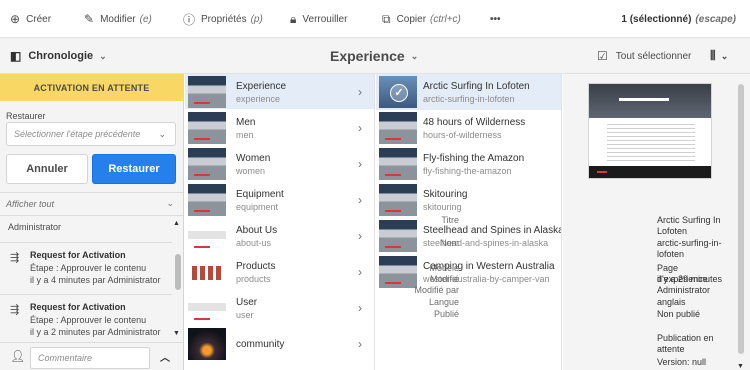 The height and width of the screenshot is (370, 750). I want to click on timeline-scrollbar: ▲ ▼, so click(177, 279).